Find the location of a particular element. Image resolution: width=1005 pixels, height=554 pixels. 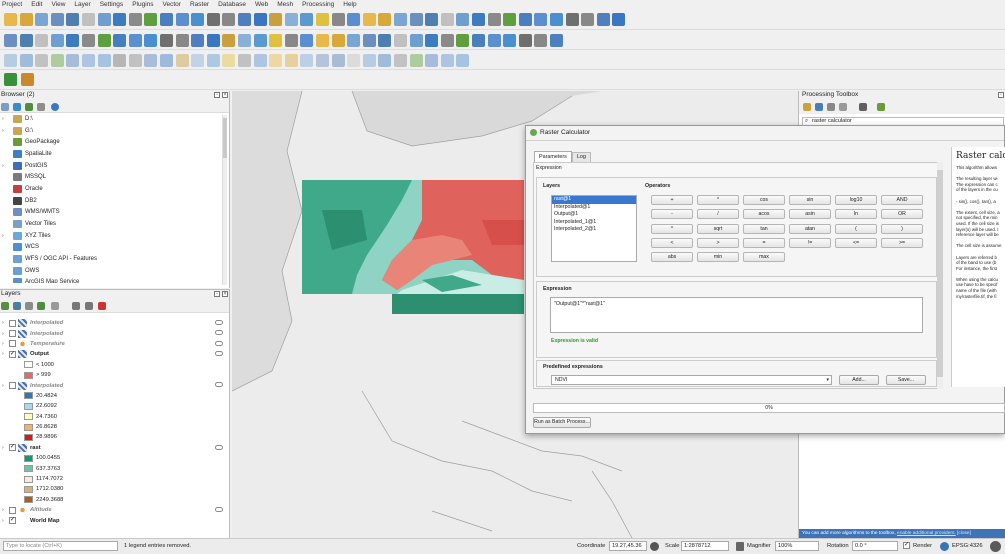

toolbar-1-tool-22-icon is located at coordinates (338, 19).